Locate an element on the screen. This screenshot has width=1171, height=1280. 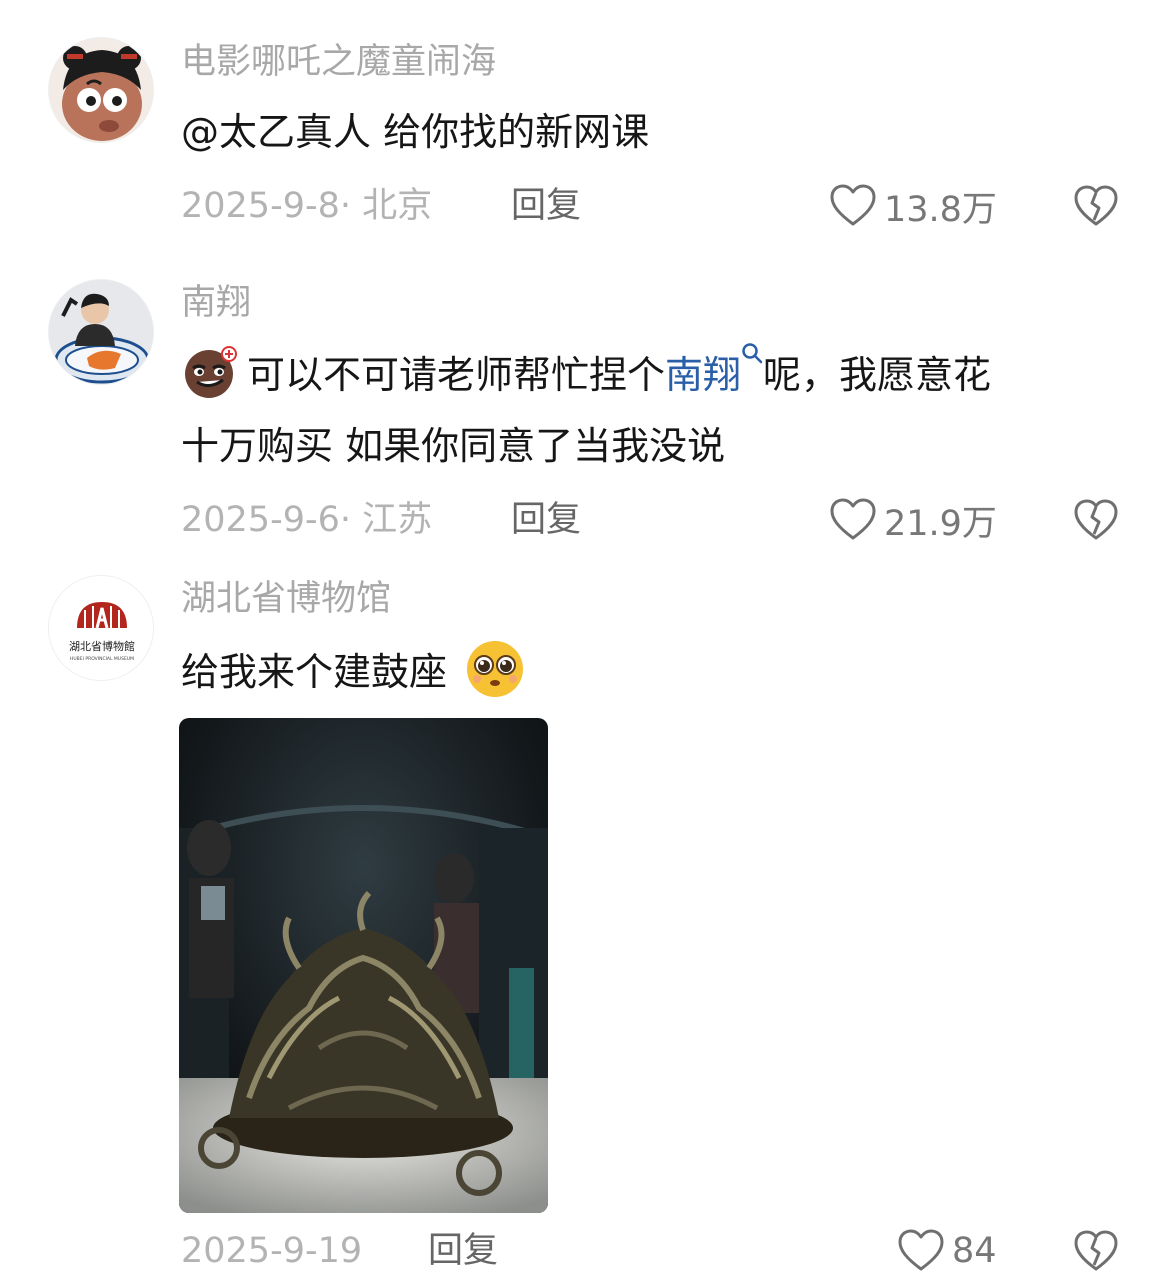
comment-location: · 北京 is located at coordinates (386, 206).